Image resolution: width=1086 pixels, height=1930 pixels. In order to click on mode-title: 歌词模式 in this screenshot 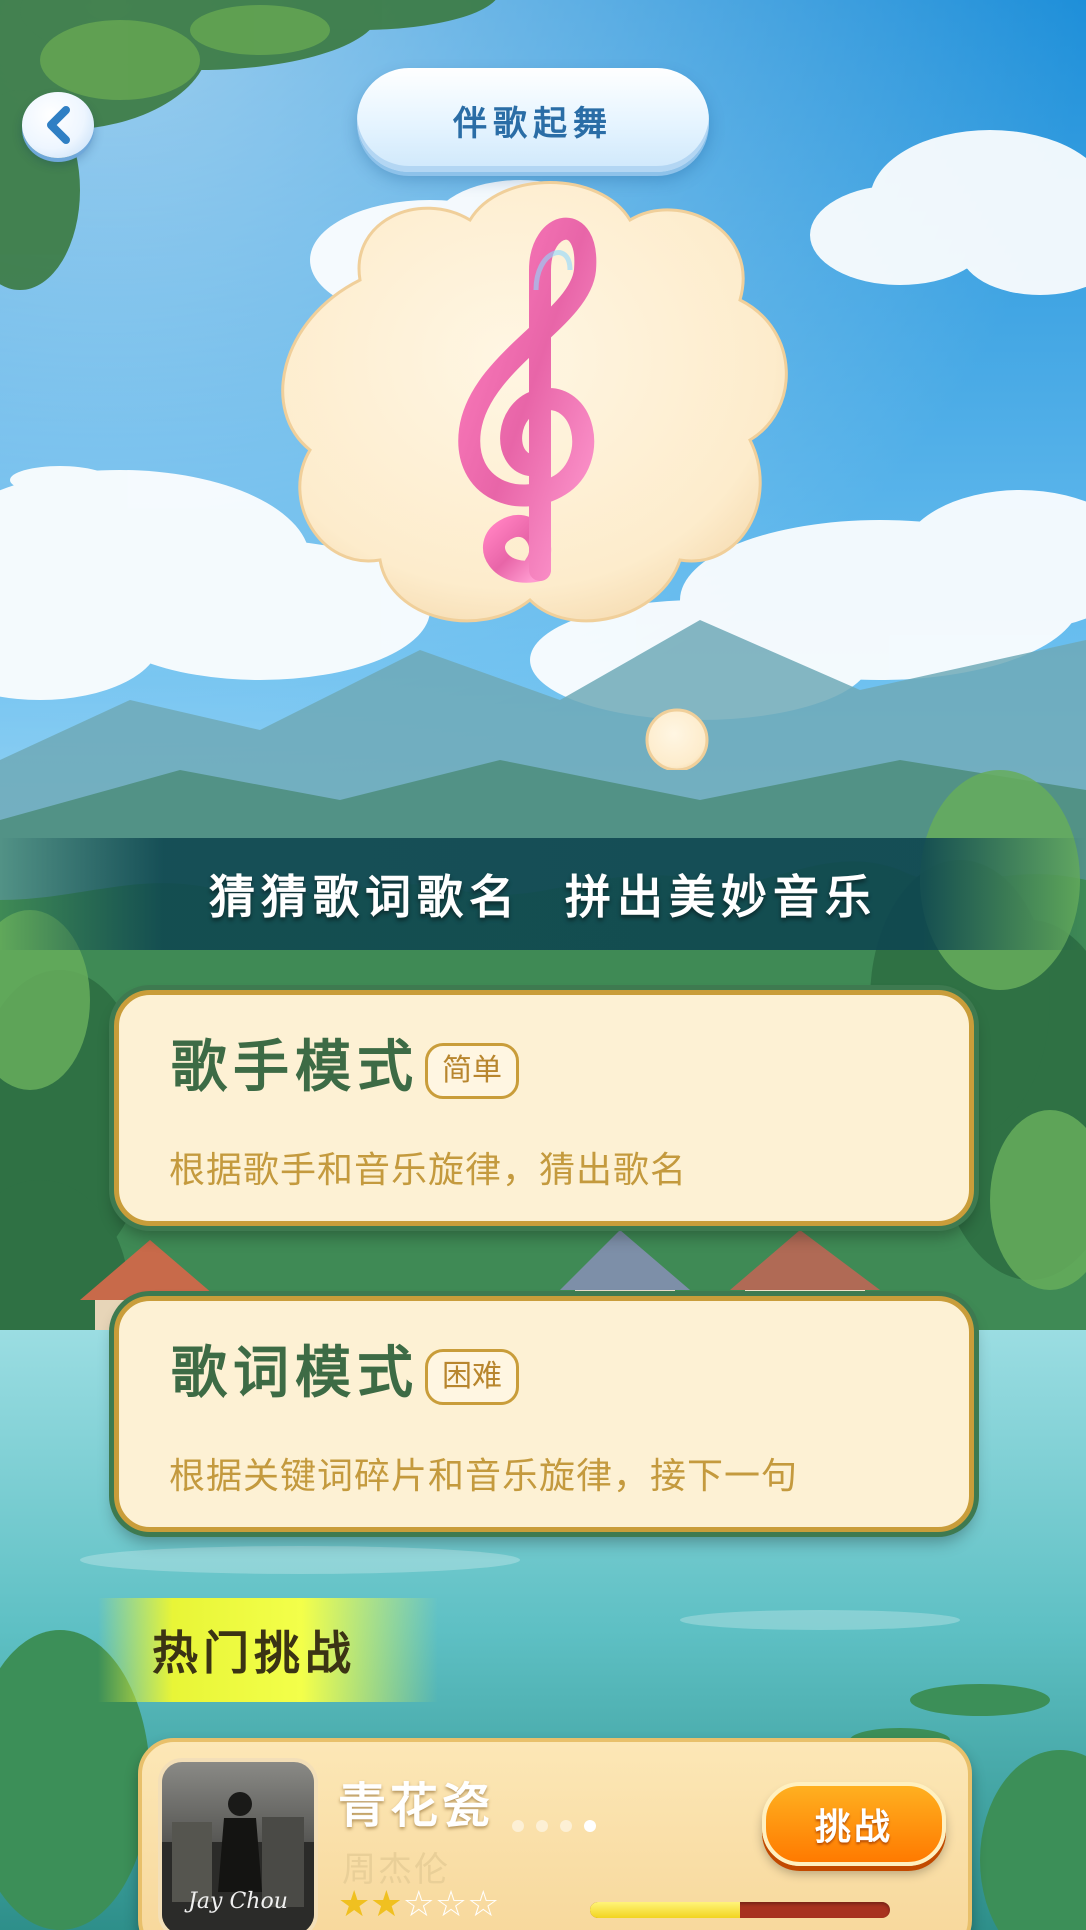, I will do `click(295, 1373)`.